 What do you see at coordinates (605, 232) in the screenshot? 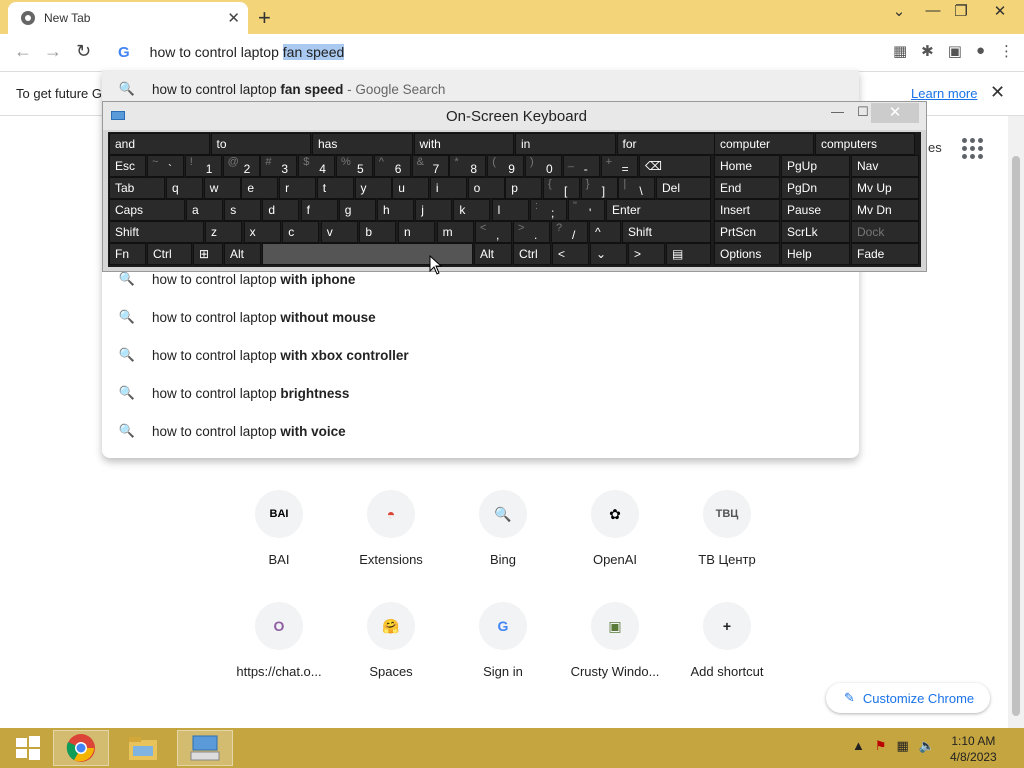
I see `osk-key-up: ^` at bounding box center [605, 232].